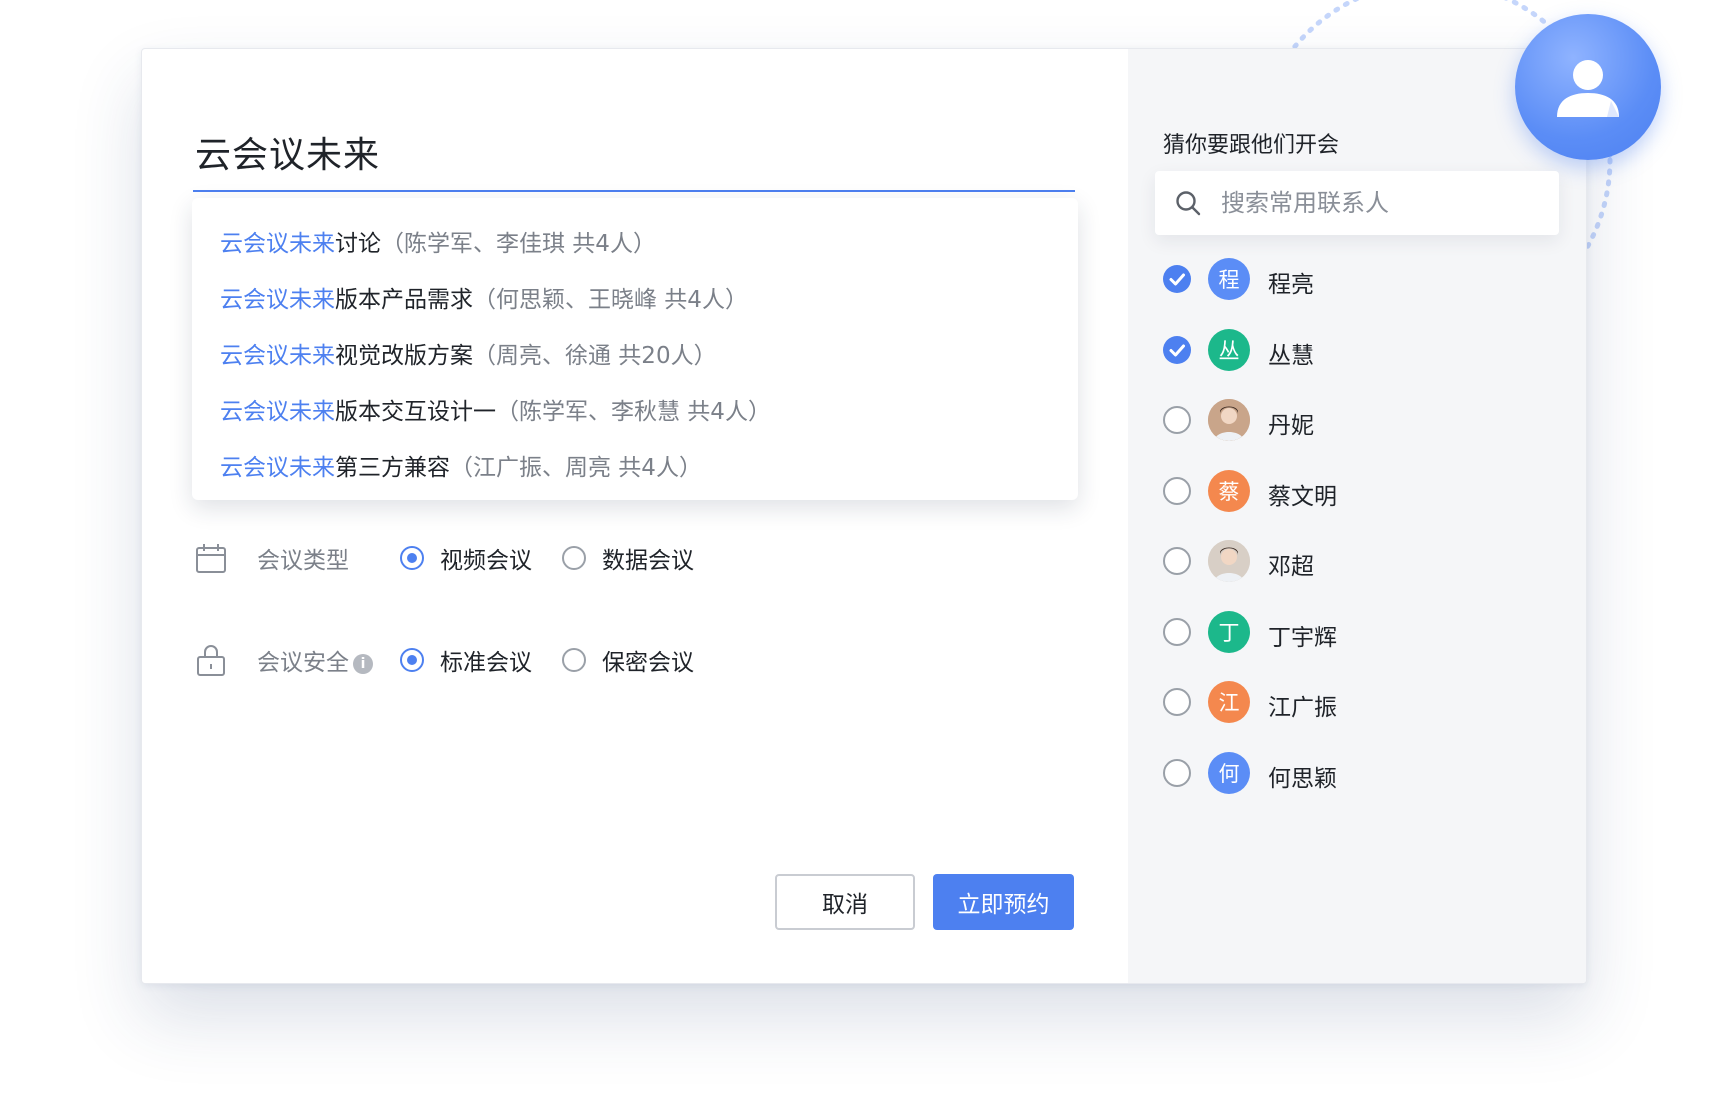 This screenshot has width=1716, height=1102. I want to click on suggestion-item: 云会议未来视觉改版方案（周亮、徐通 共20人）, so click(468, 353).